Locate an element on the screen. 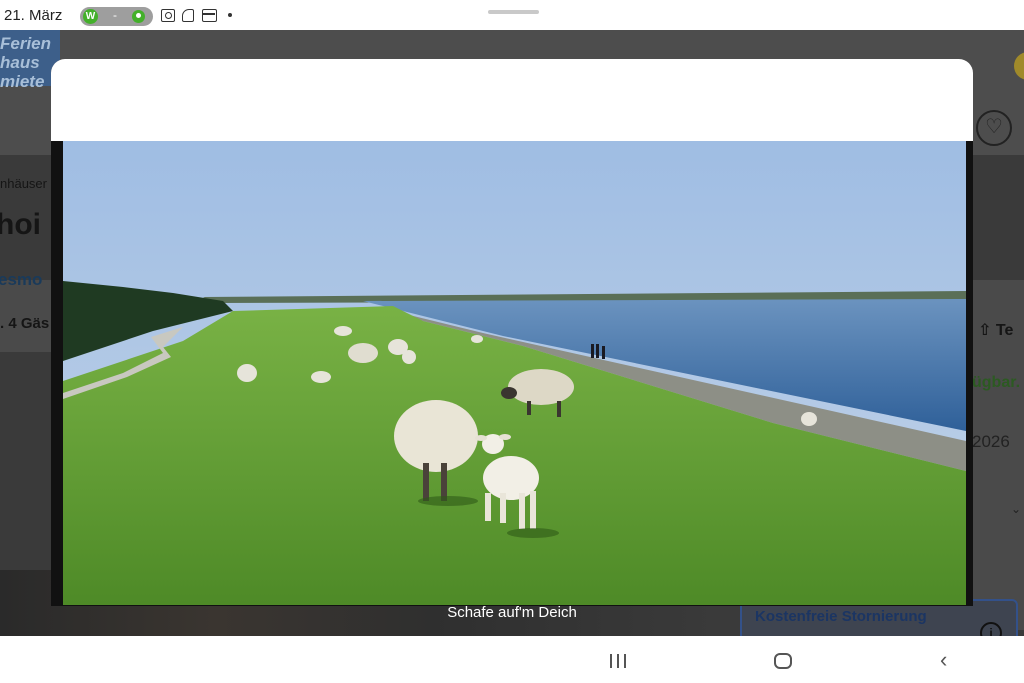  availability-text: ügbar. is located at coordinates (996, 382).